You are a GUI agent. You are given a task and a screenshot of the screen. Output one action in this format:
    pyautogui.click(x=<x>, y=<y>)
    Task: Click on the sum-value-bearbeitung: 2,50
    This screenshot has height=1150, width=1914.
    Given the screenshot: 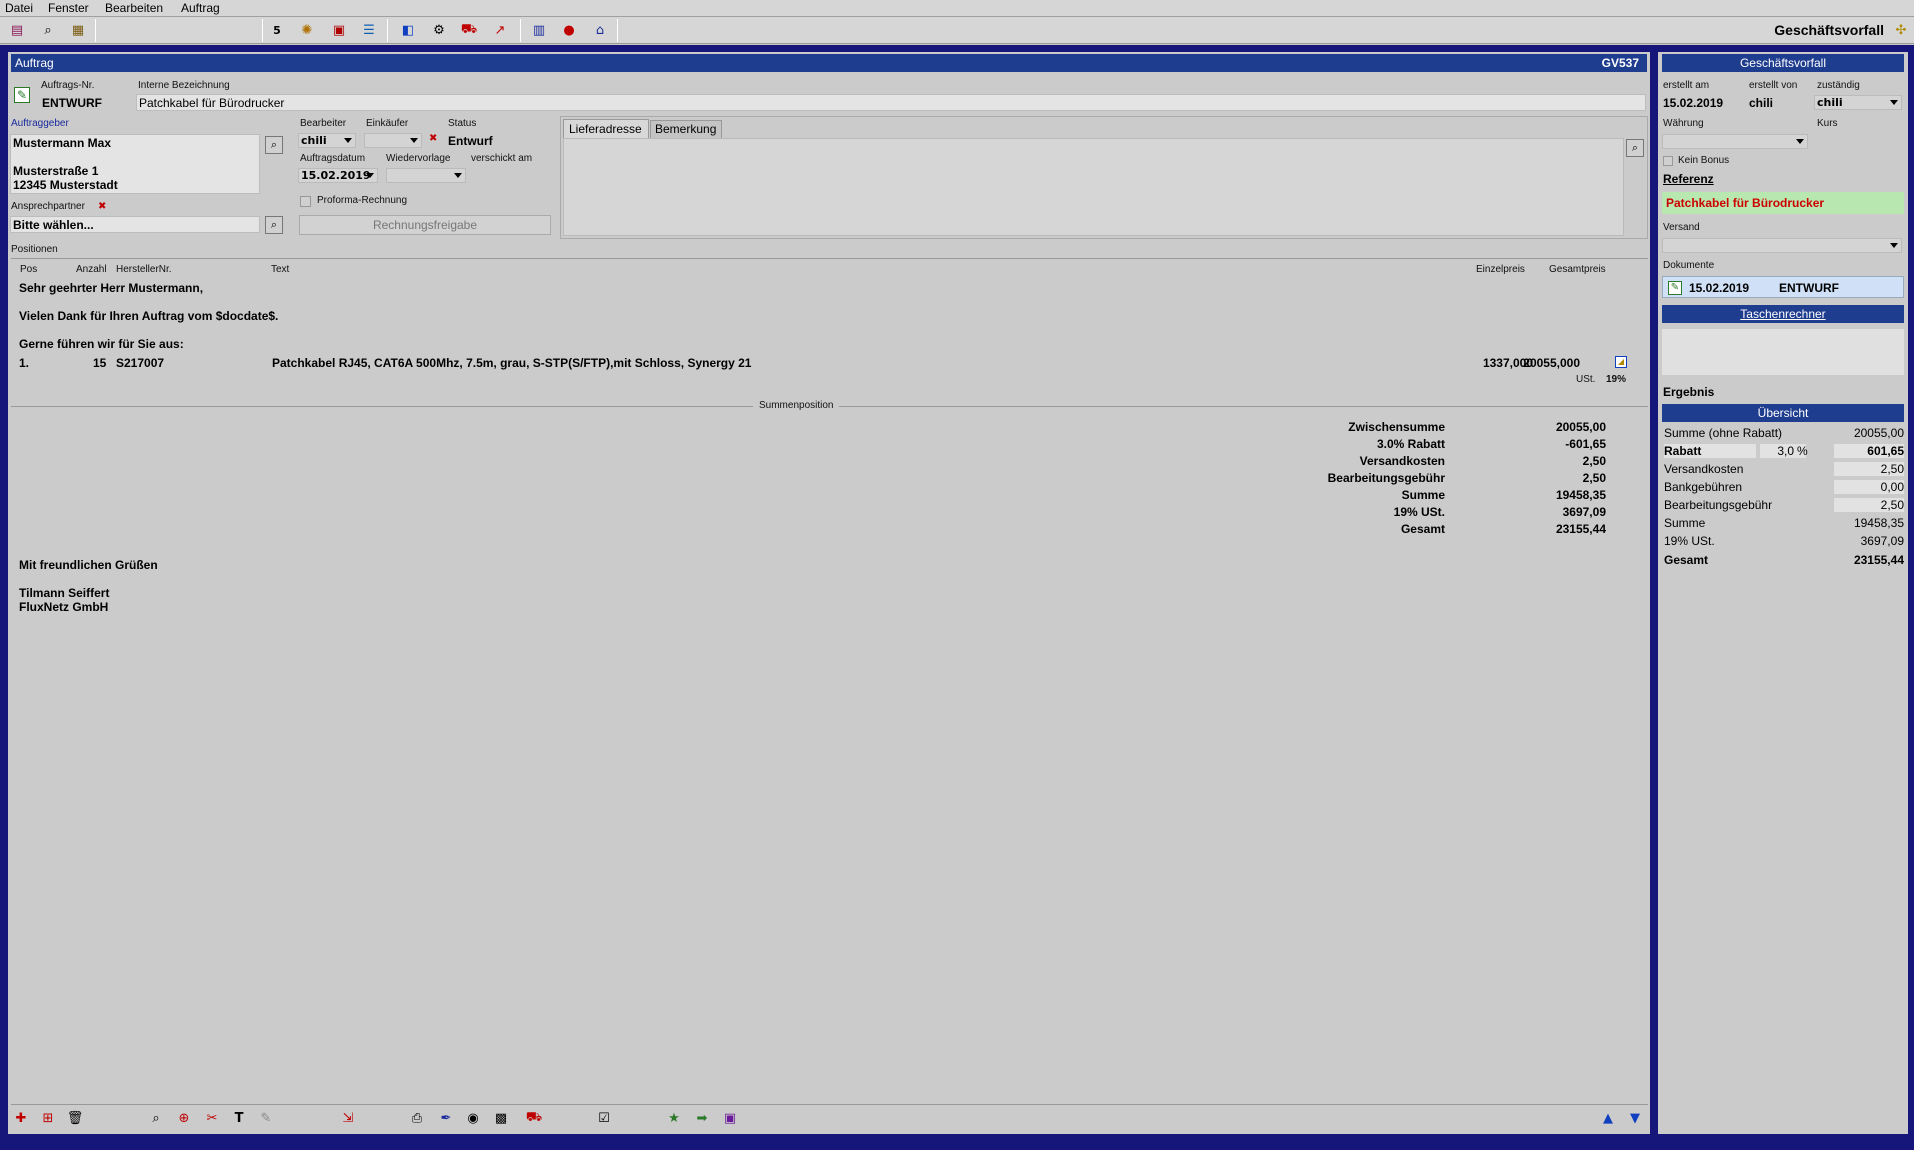 What is the action you would take?
    pyautogui.click(x=1594, y=478)
    